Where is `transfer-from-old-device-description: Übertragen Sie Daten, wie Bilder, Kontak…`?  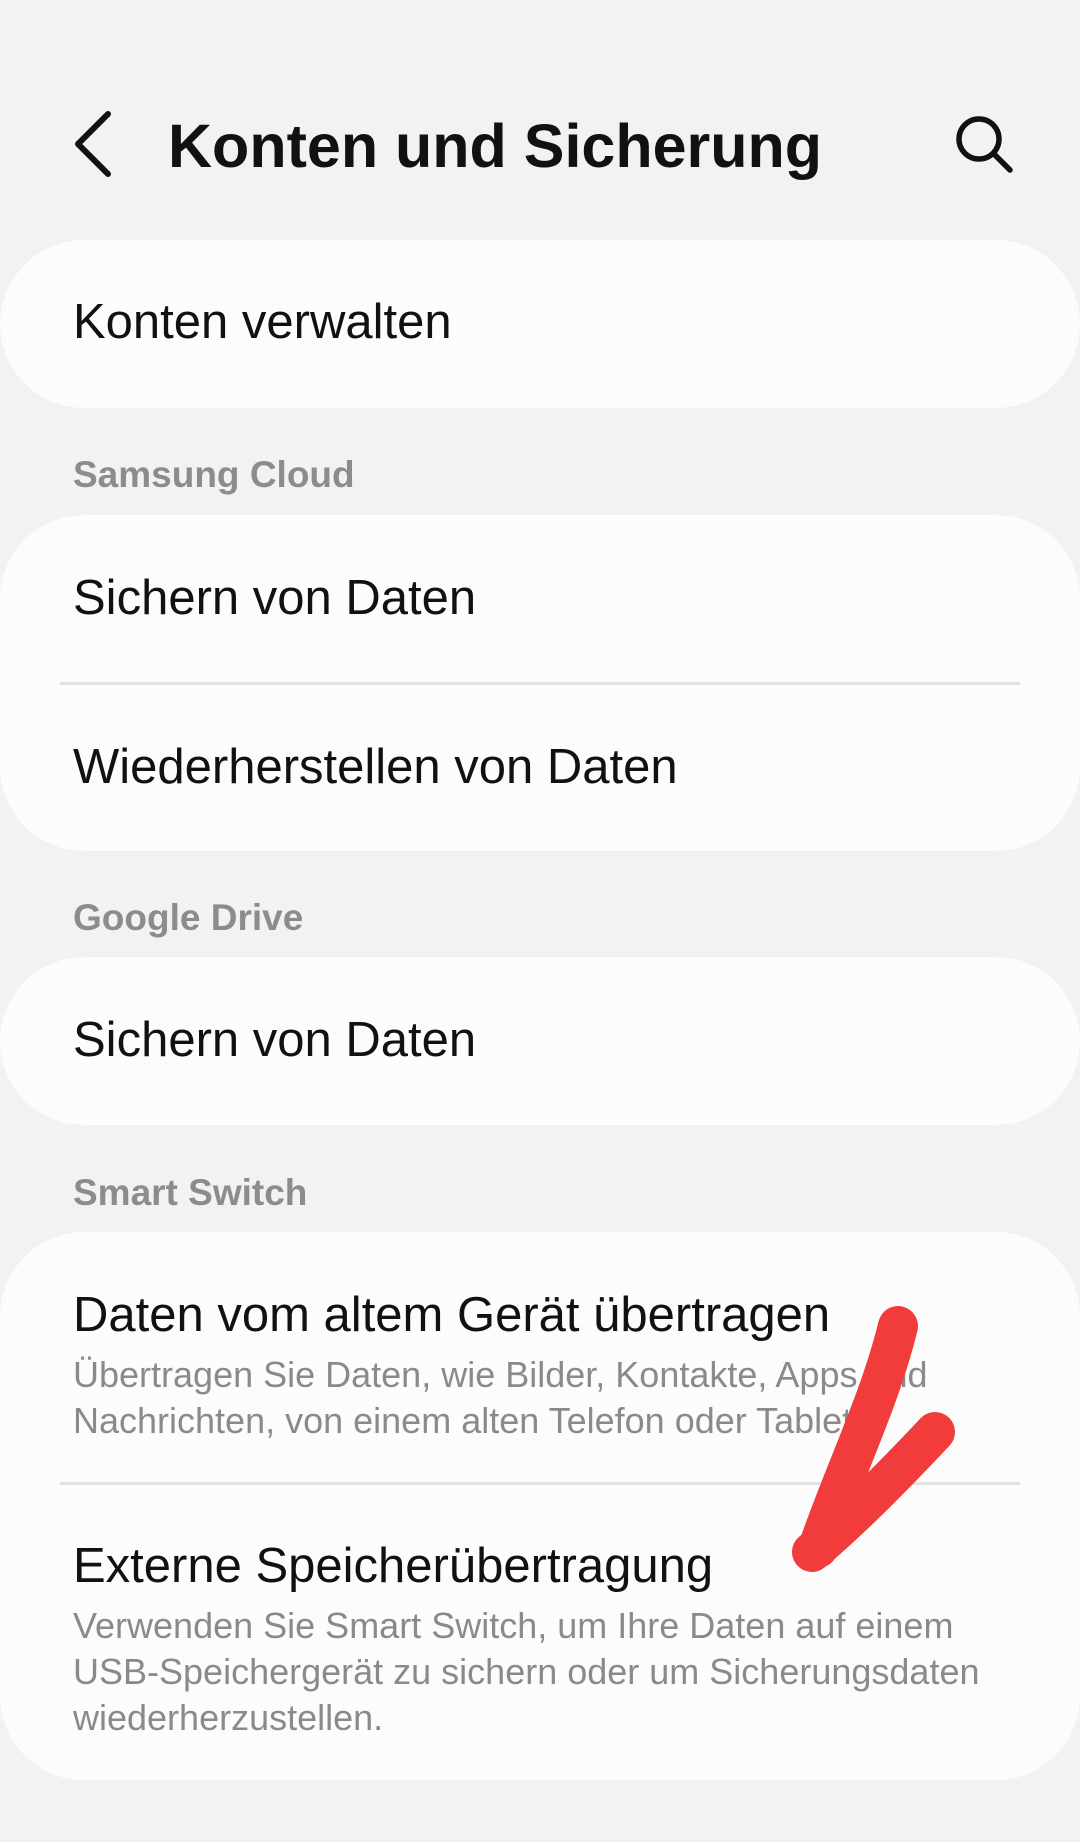 transfer-from-old-device-description: Übertragen Sie Daten, wie Bilder, Kontak… is located at coordinates (500, 1397).